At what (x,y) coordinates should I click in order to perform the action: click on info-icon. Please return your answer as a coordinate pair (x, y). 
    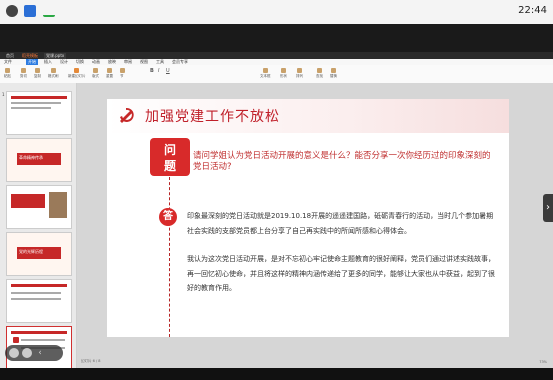
    Looking at the image, I should click on (12, 11).